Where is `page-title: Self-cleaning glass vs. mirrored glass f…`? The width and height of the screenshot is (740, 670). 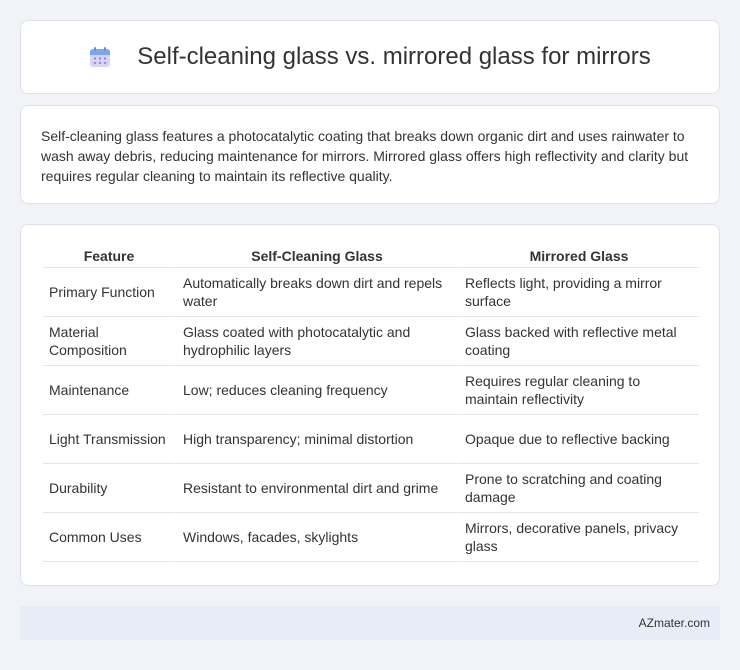 page-title: Self-cleaning glass vs. mirrored glass f… is located at coordinates (394, 56).